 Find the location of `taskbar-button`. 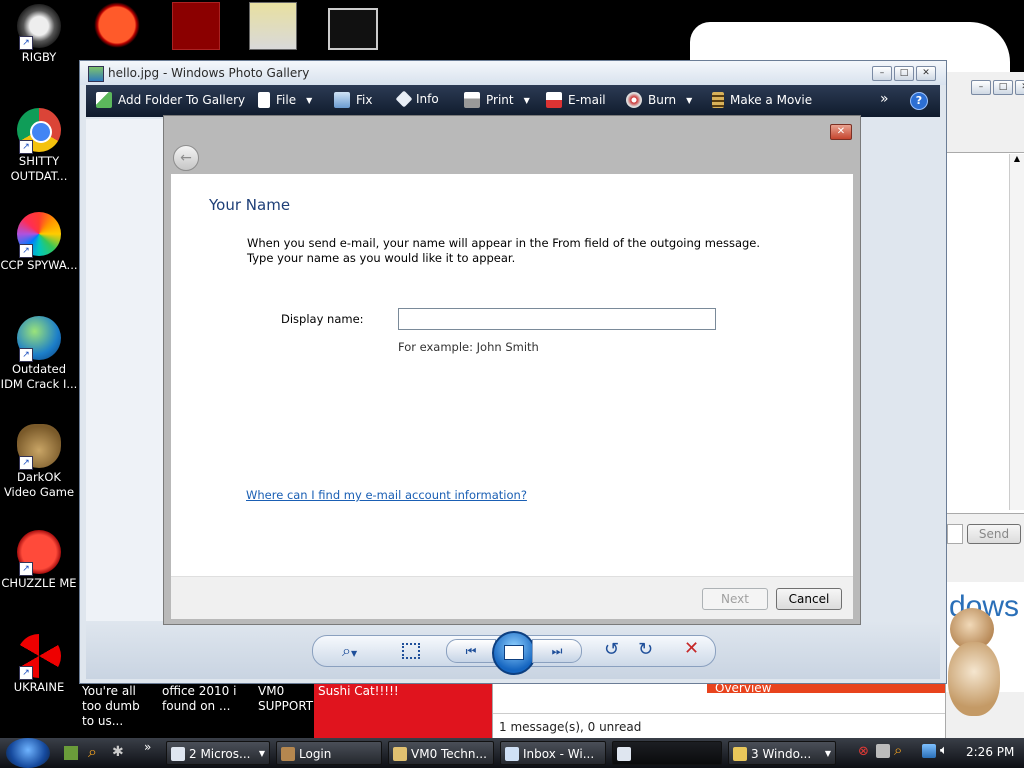

taskbar-button is located at coordinates (667, 753).